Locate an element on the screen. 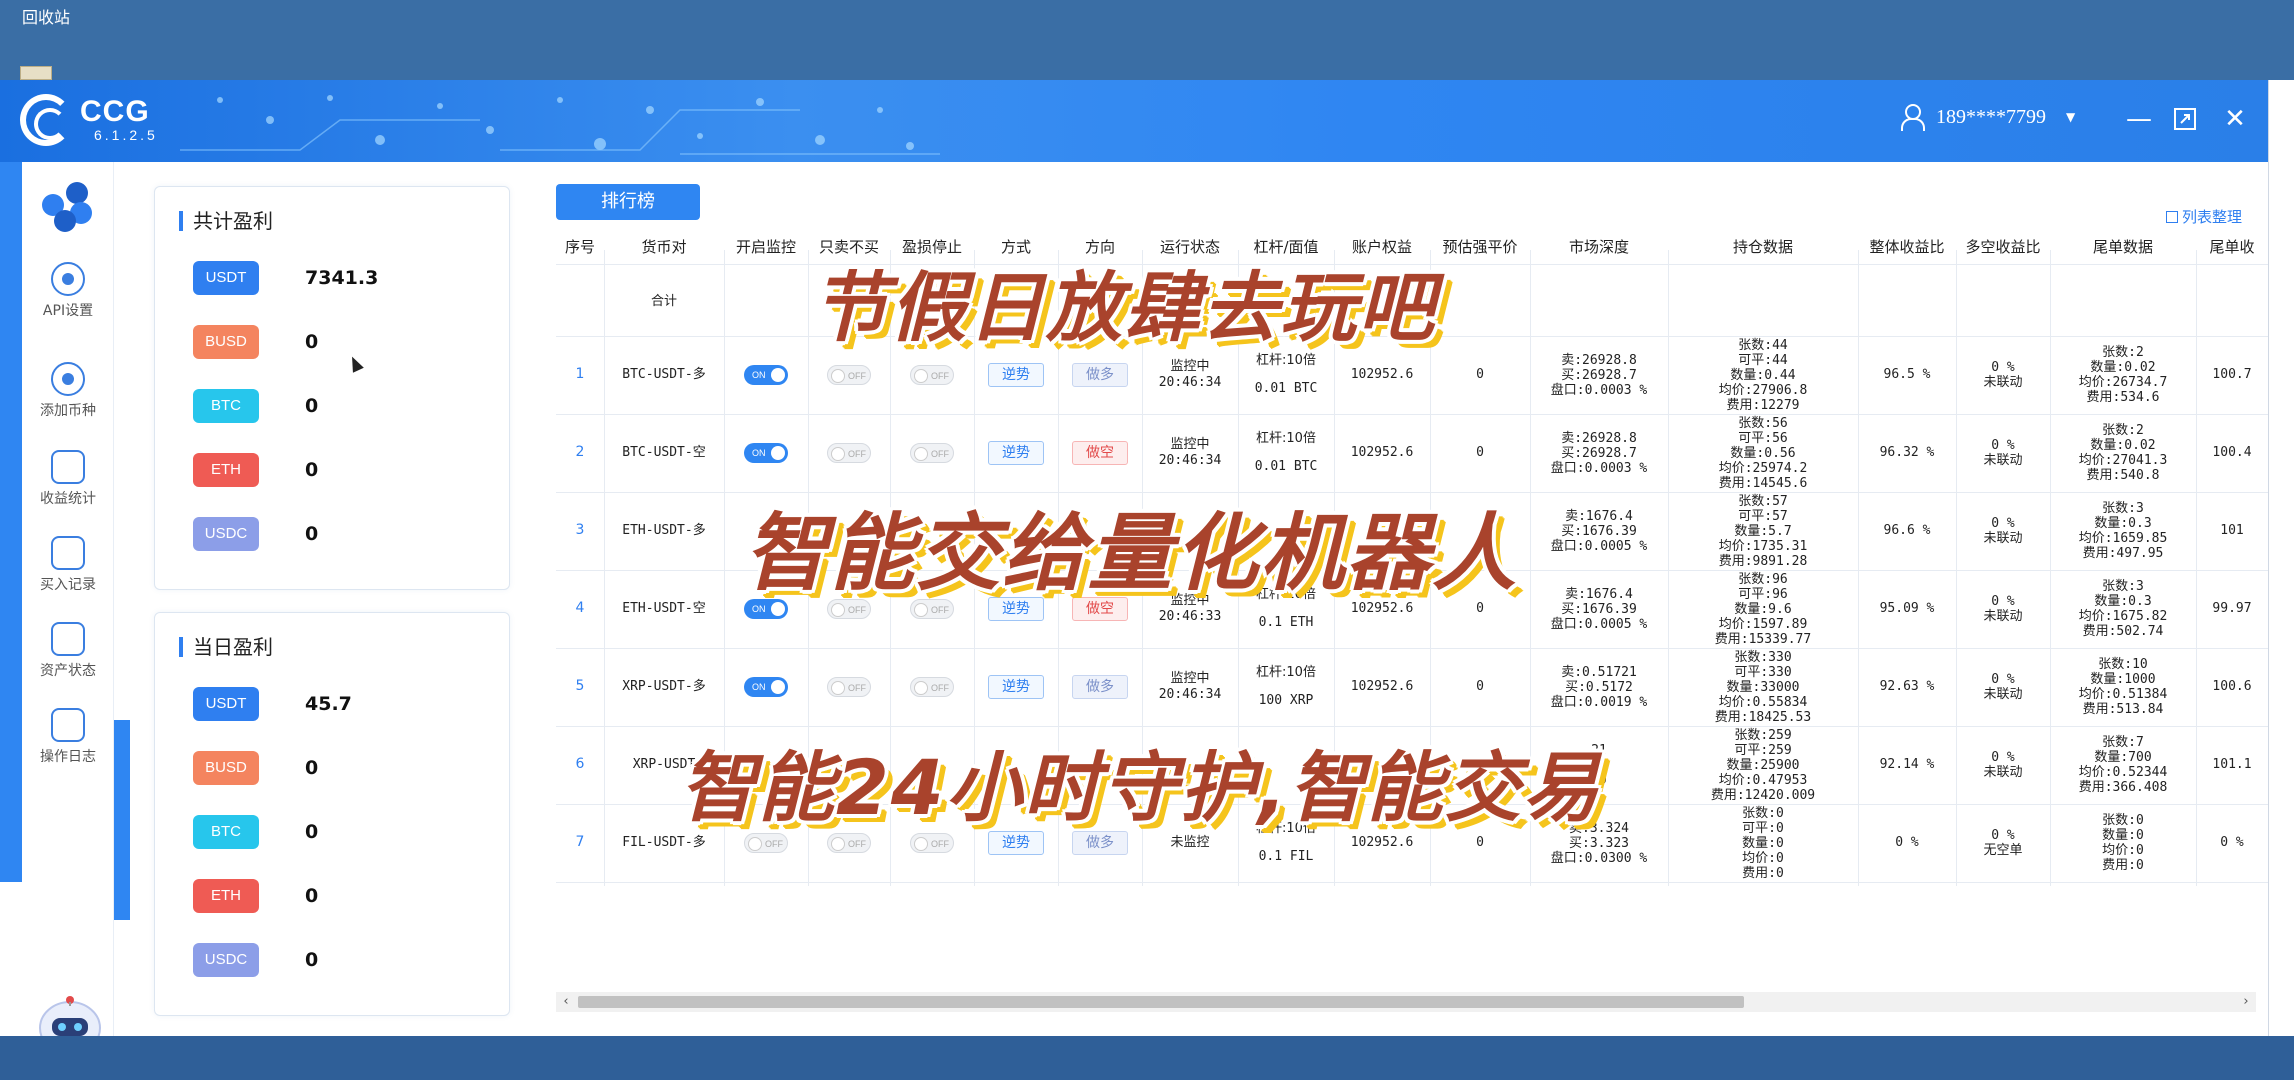  tail-line: 数量:700 is located at coordinates (2123, 757).